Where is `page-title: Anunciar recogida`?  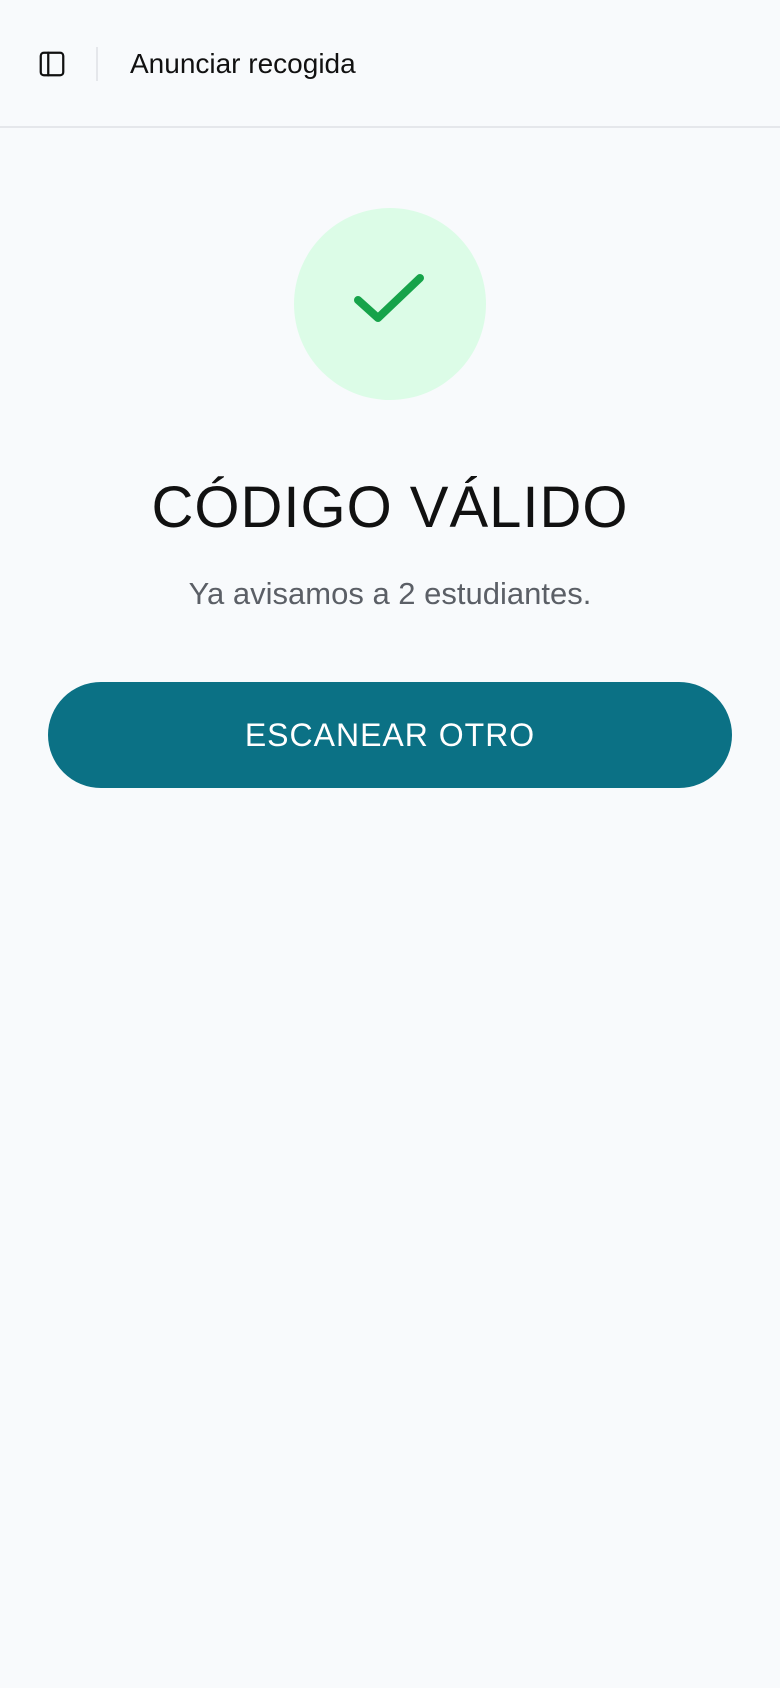
page-title: Anunciar recogida is located at coordinates (243, 63).